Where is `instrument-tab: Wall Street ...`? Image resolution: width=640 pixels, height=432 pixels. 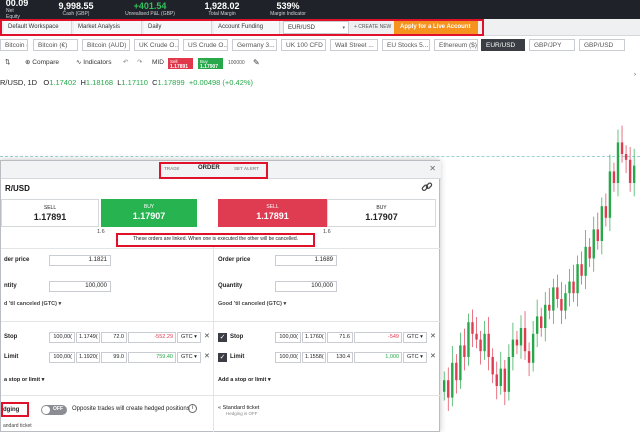 instrument-tab: Wall Street ... is located at coordinates (354, 45).